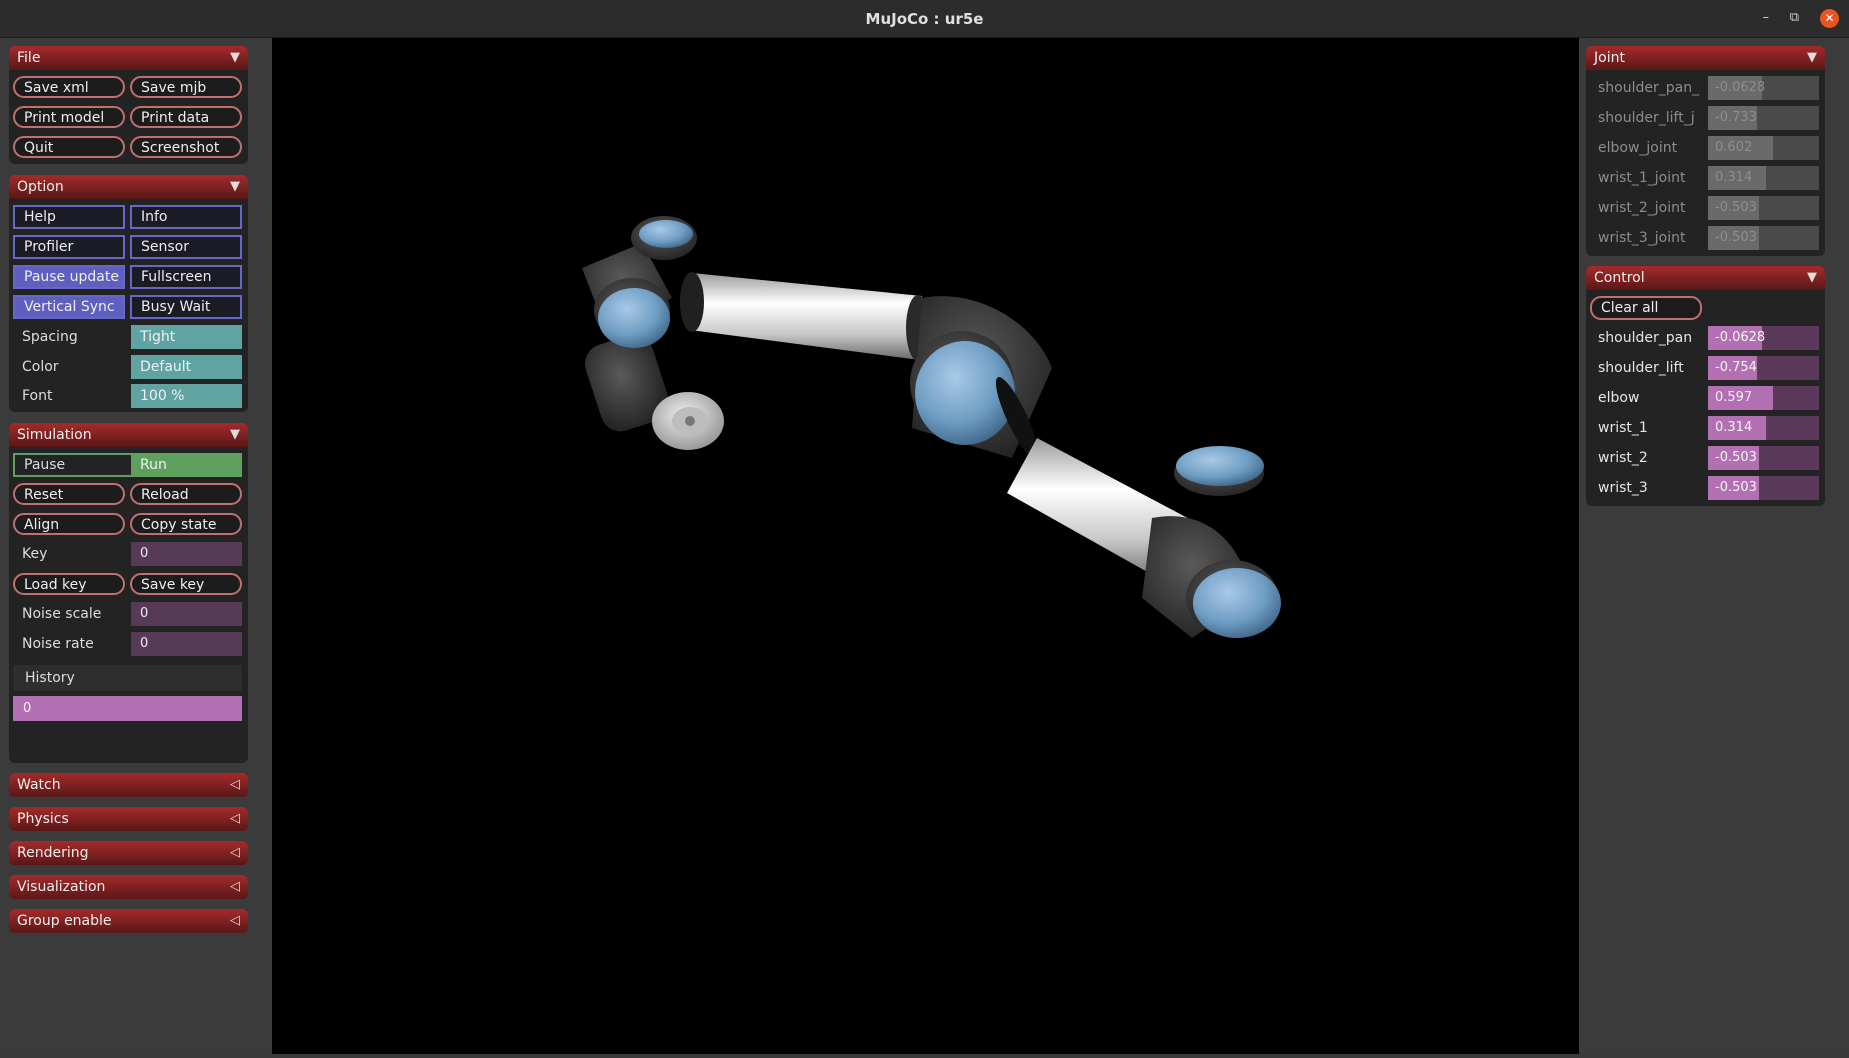 This screenshot has height=1058, width=1849. I want to click on joint-slider: 0.314, so click(1763, 178).